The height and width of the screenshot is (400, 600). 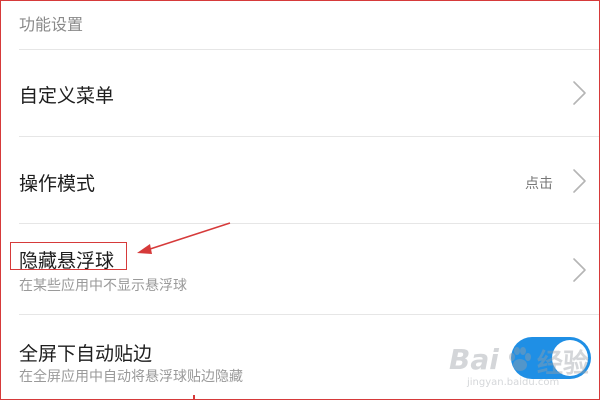 I want to click on baidu-jingyan-watermark: Bai 经验 jingyan.baidu.com, so click(x=524, y=369).